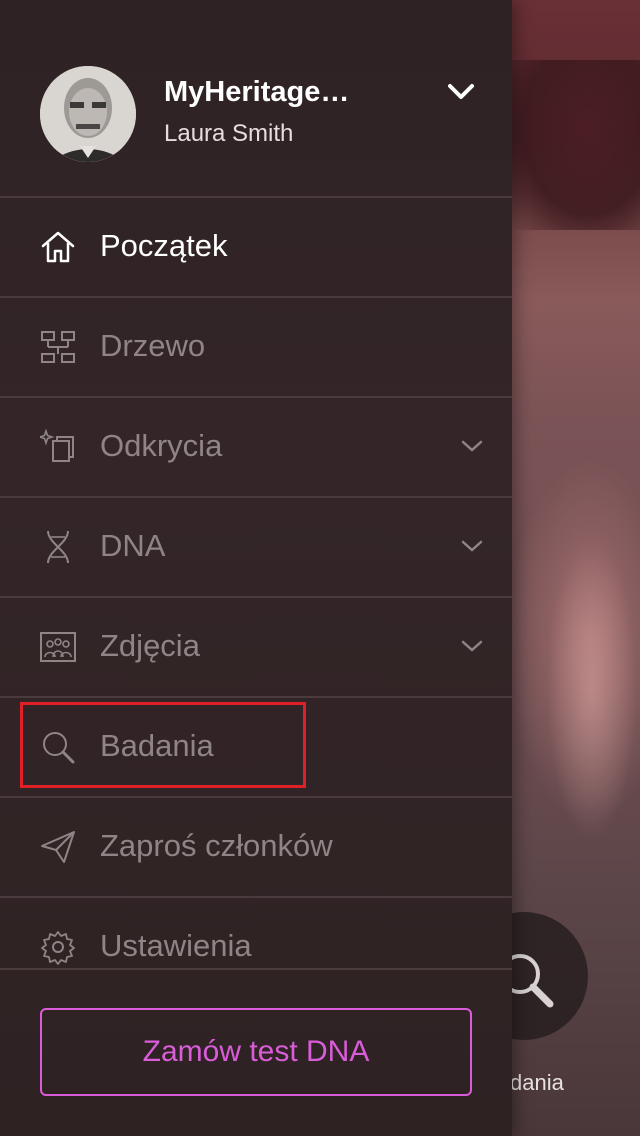  Describe the element at coordinates (256, 447) in the screenshot. I see `menu-item-discoveries: Odkrycia` at that location.